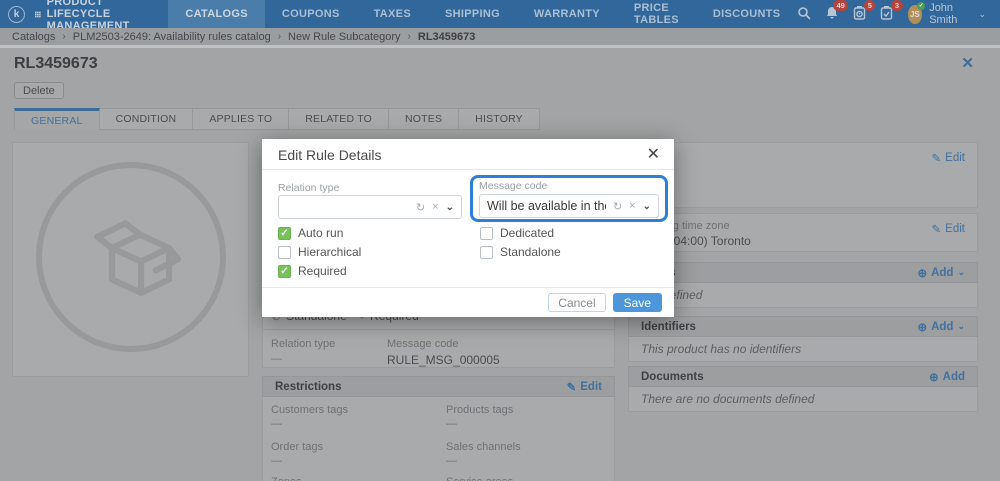 The height and width of the screenshot is (481, 1000). What do you see at coordinates (803, 295) in the screenshot?
I see `prices-section-body: Not defined` at bounding box center [803, 295].